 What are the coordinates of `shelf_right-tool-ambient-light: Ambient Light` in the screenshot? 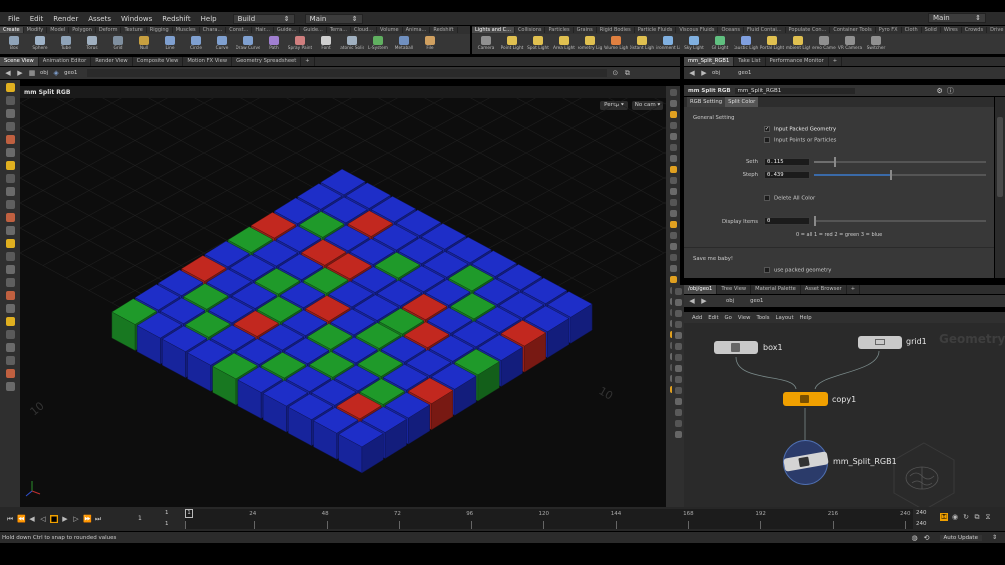 It's located at (798, 43).